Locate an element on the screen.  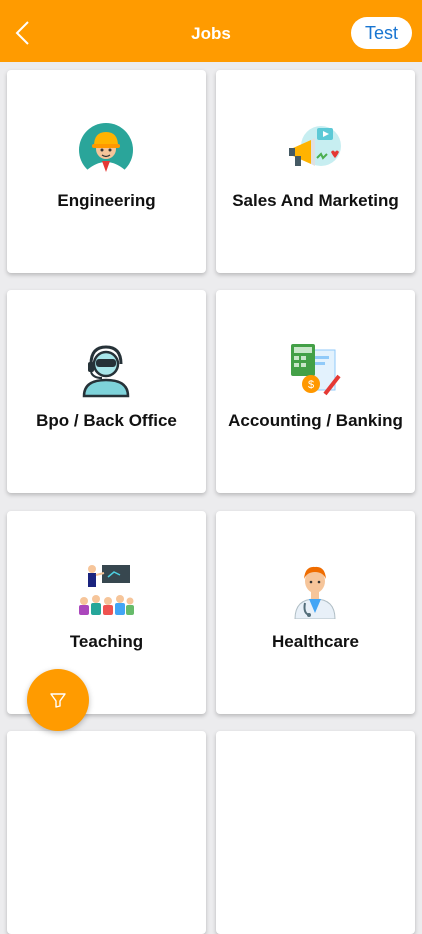
back-button is located at coordinates (24, 33).